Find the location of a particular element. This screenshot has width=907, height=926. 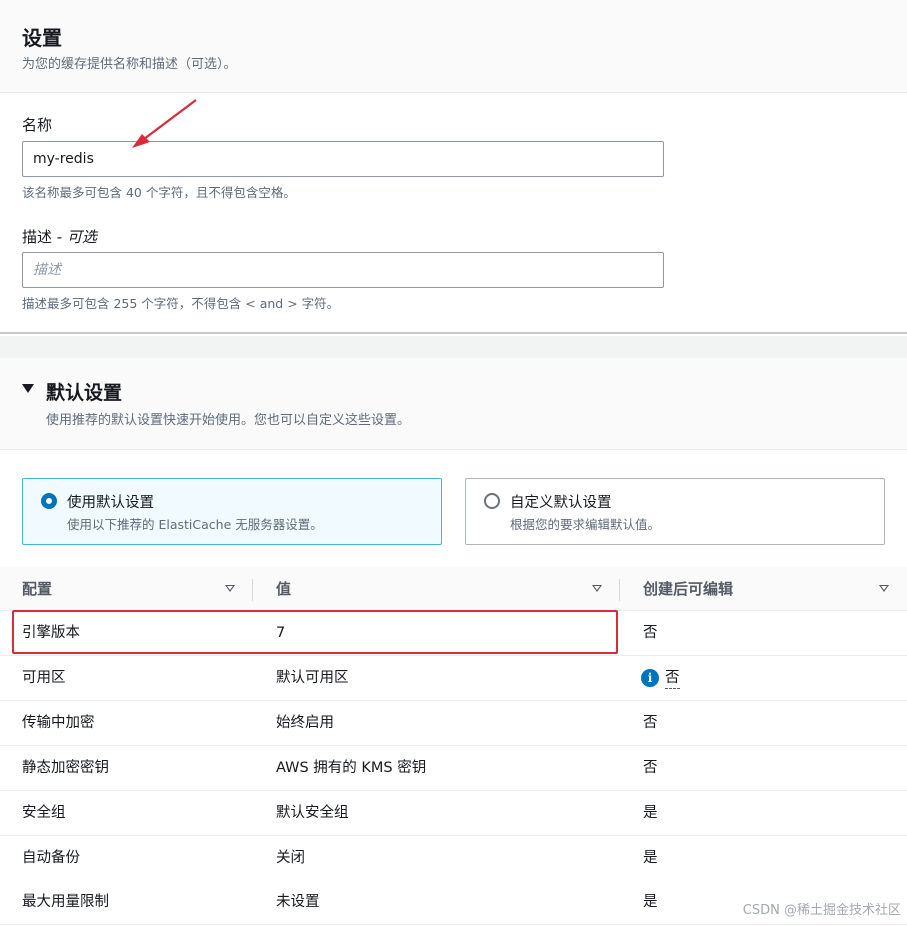

table-row: 传输中加密 始终启用 否 is located at coordinates (453, 723).